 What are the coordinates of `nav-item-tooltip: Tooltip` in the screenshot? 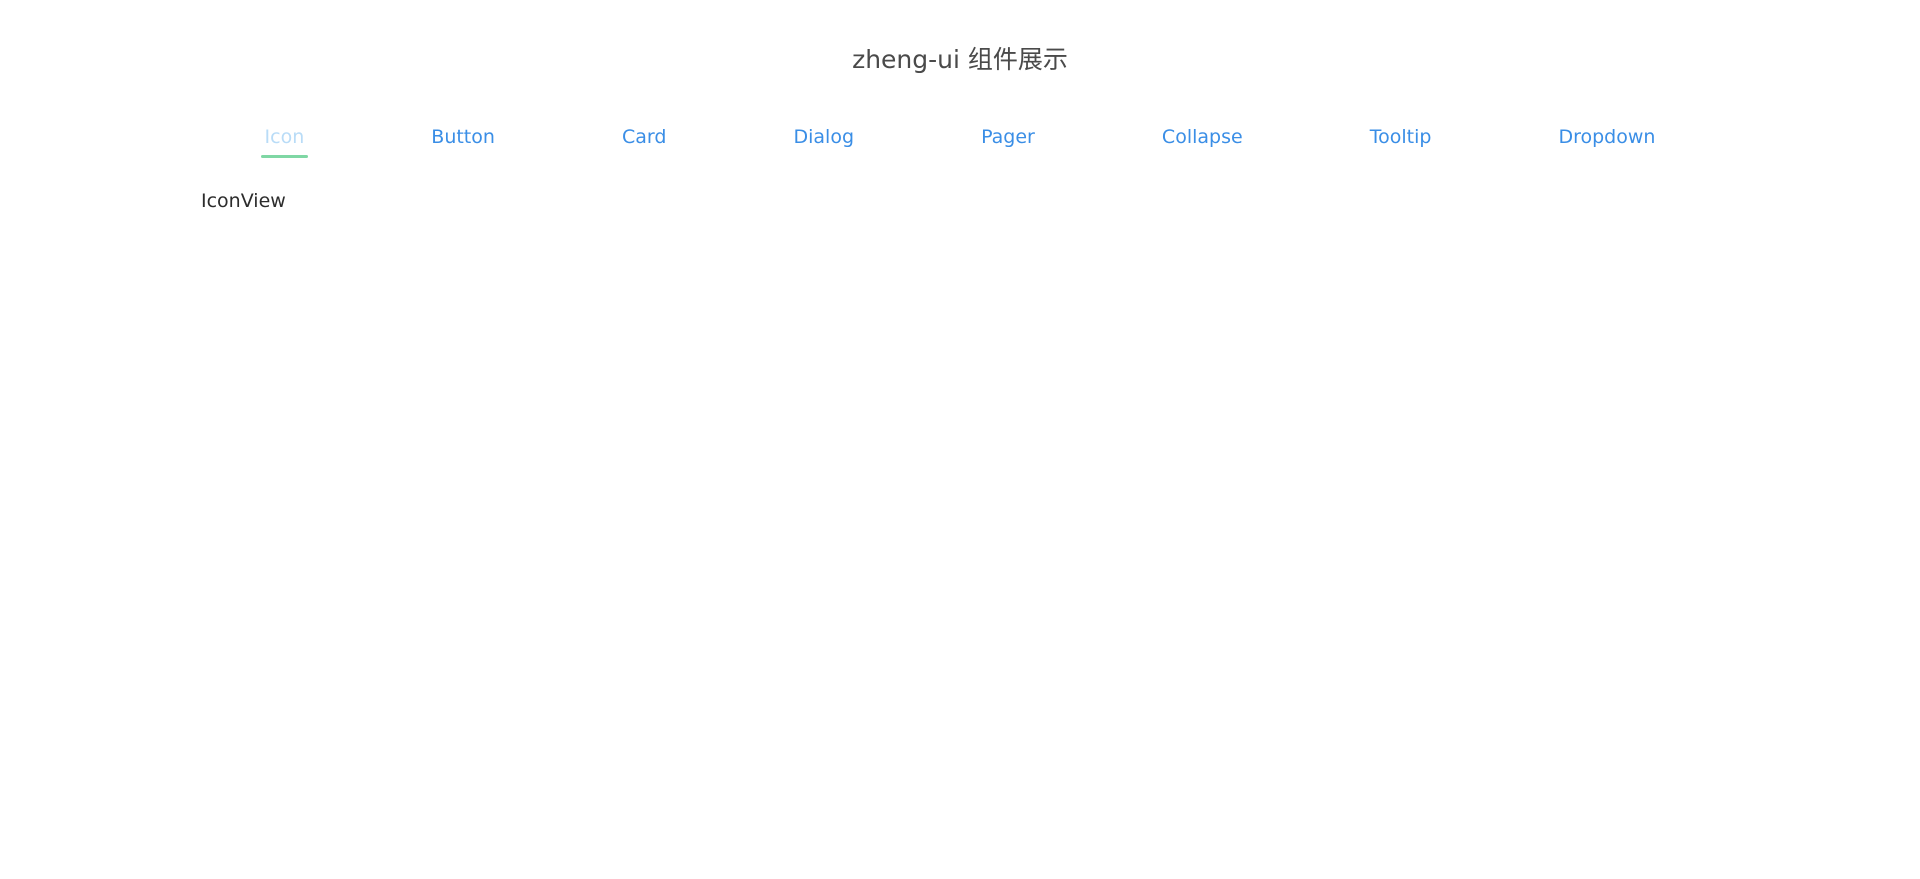 It's located at (1401, 140).